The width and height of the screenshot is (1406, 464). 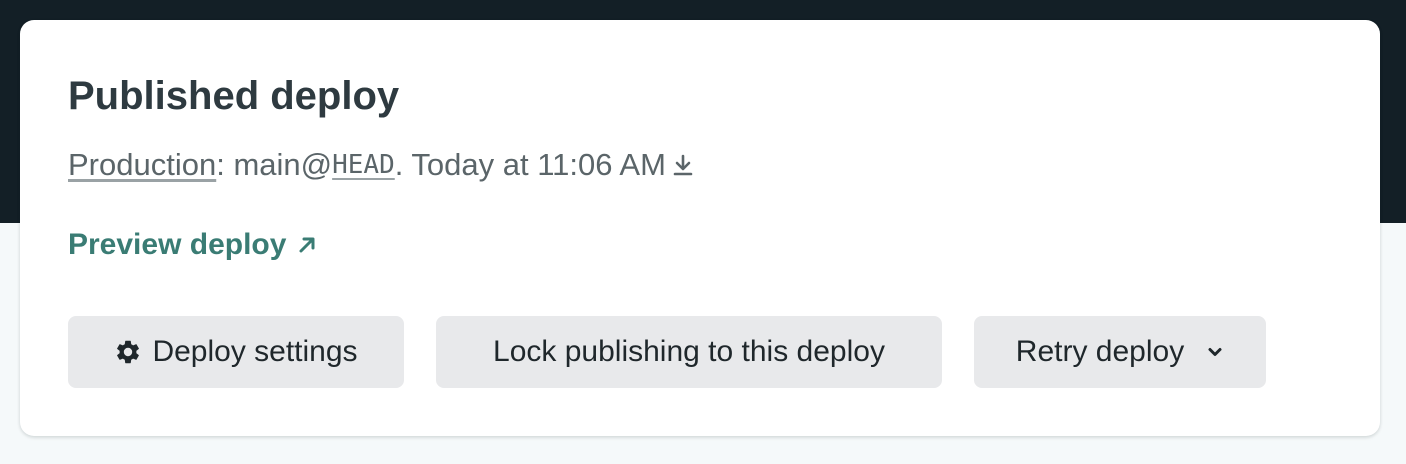 I want to click on chevron-down-icon, so click(x=1215, y=352).